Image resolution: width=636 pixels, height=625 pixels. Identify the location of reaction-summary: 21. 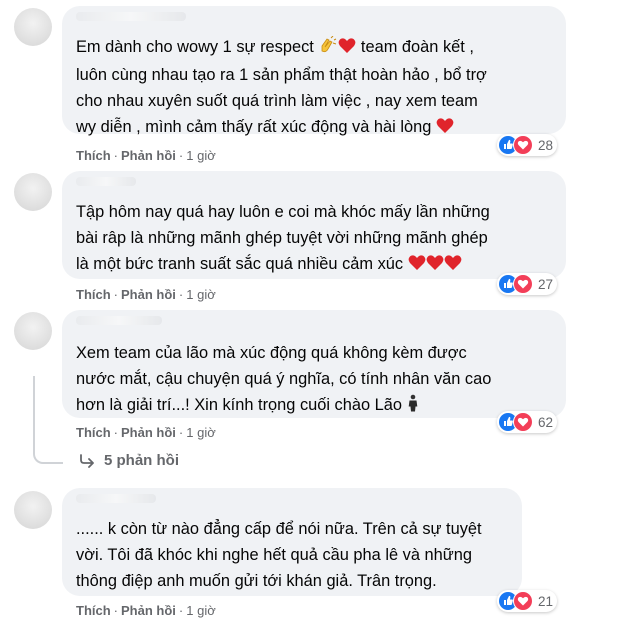
(527, 601).